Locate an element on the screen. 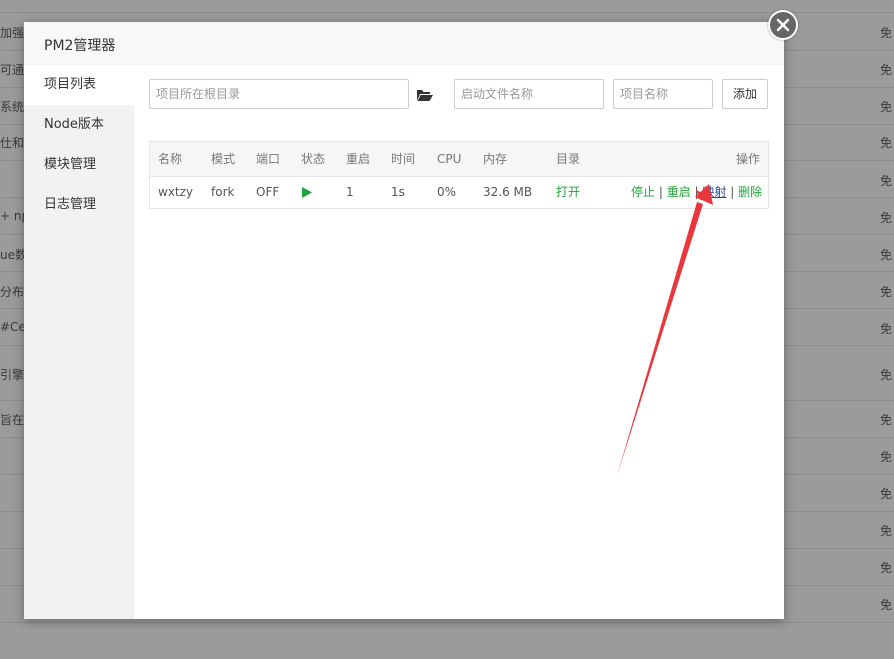 The image size is (894, 659). sidebar: 项目列表 Node版本 模块管理 日志管理 is located at coordinates (79, 342).